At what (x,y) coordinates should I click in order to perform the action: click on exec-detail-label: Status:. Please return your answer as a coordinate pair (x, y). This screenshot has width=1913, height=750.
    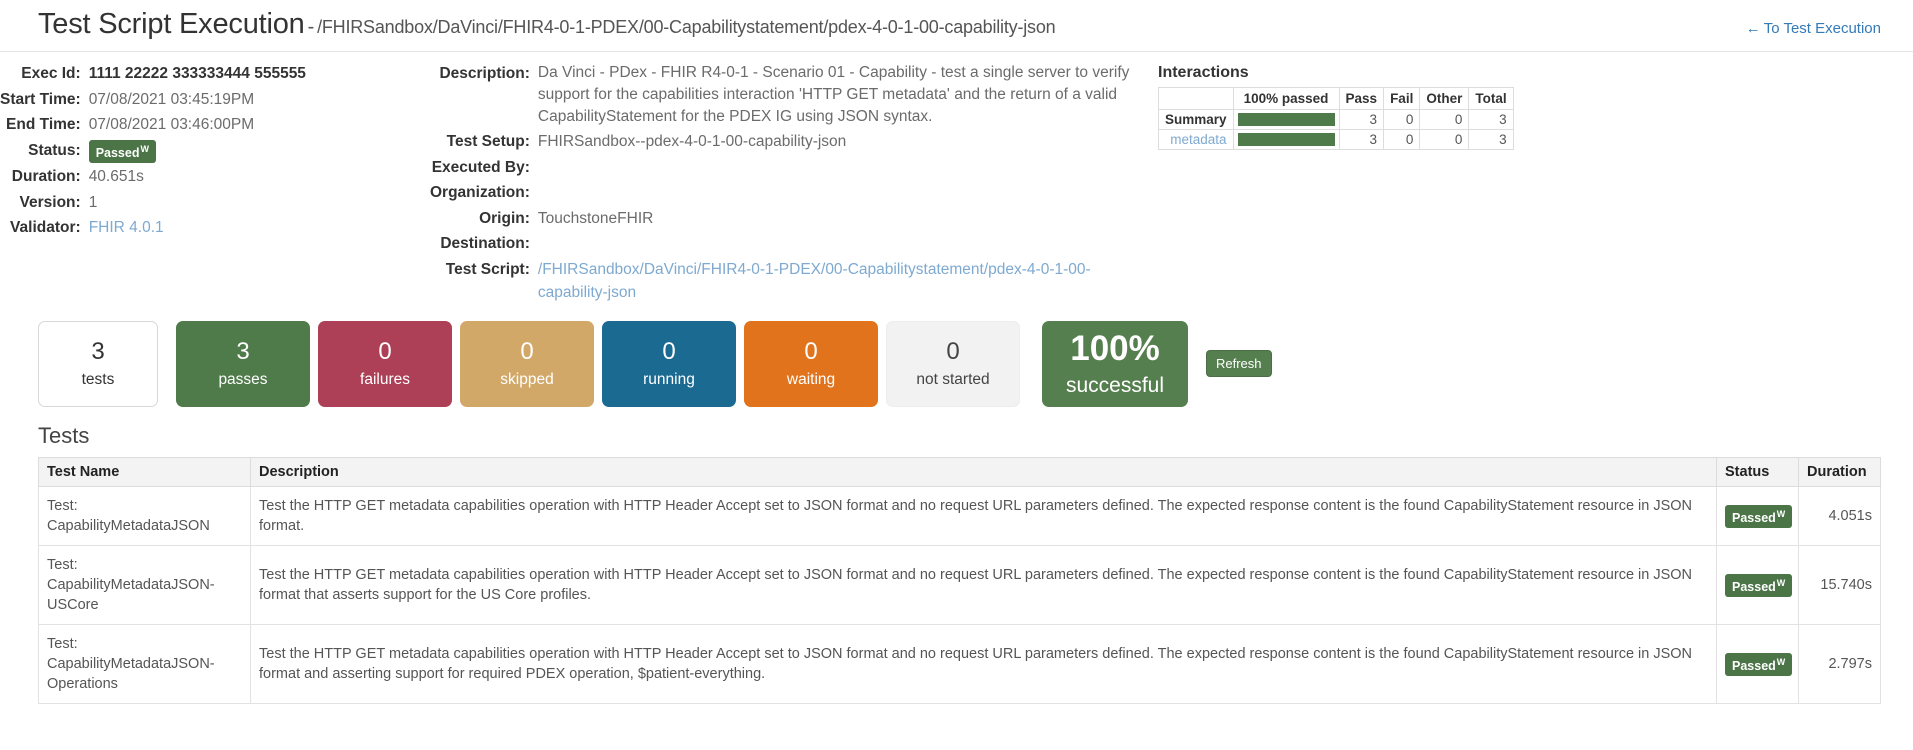
    Looking at the image, I should click on (54, 150).